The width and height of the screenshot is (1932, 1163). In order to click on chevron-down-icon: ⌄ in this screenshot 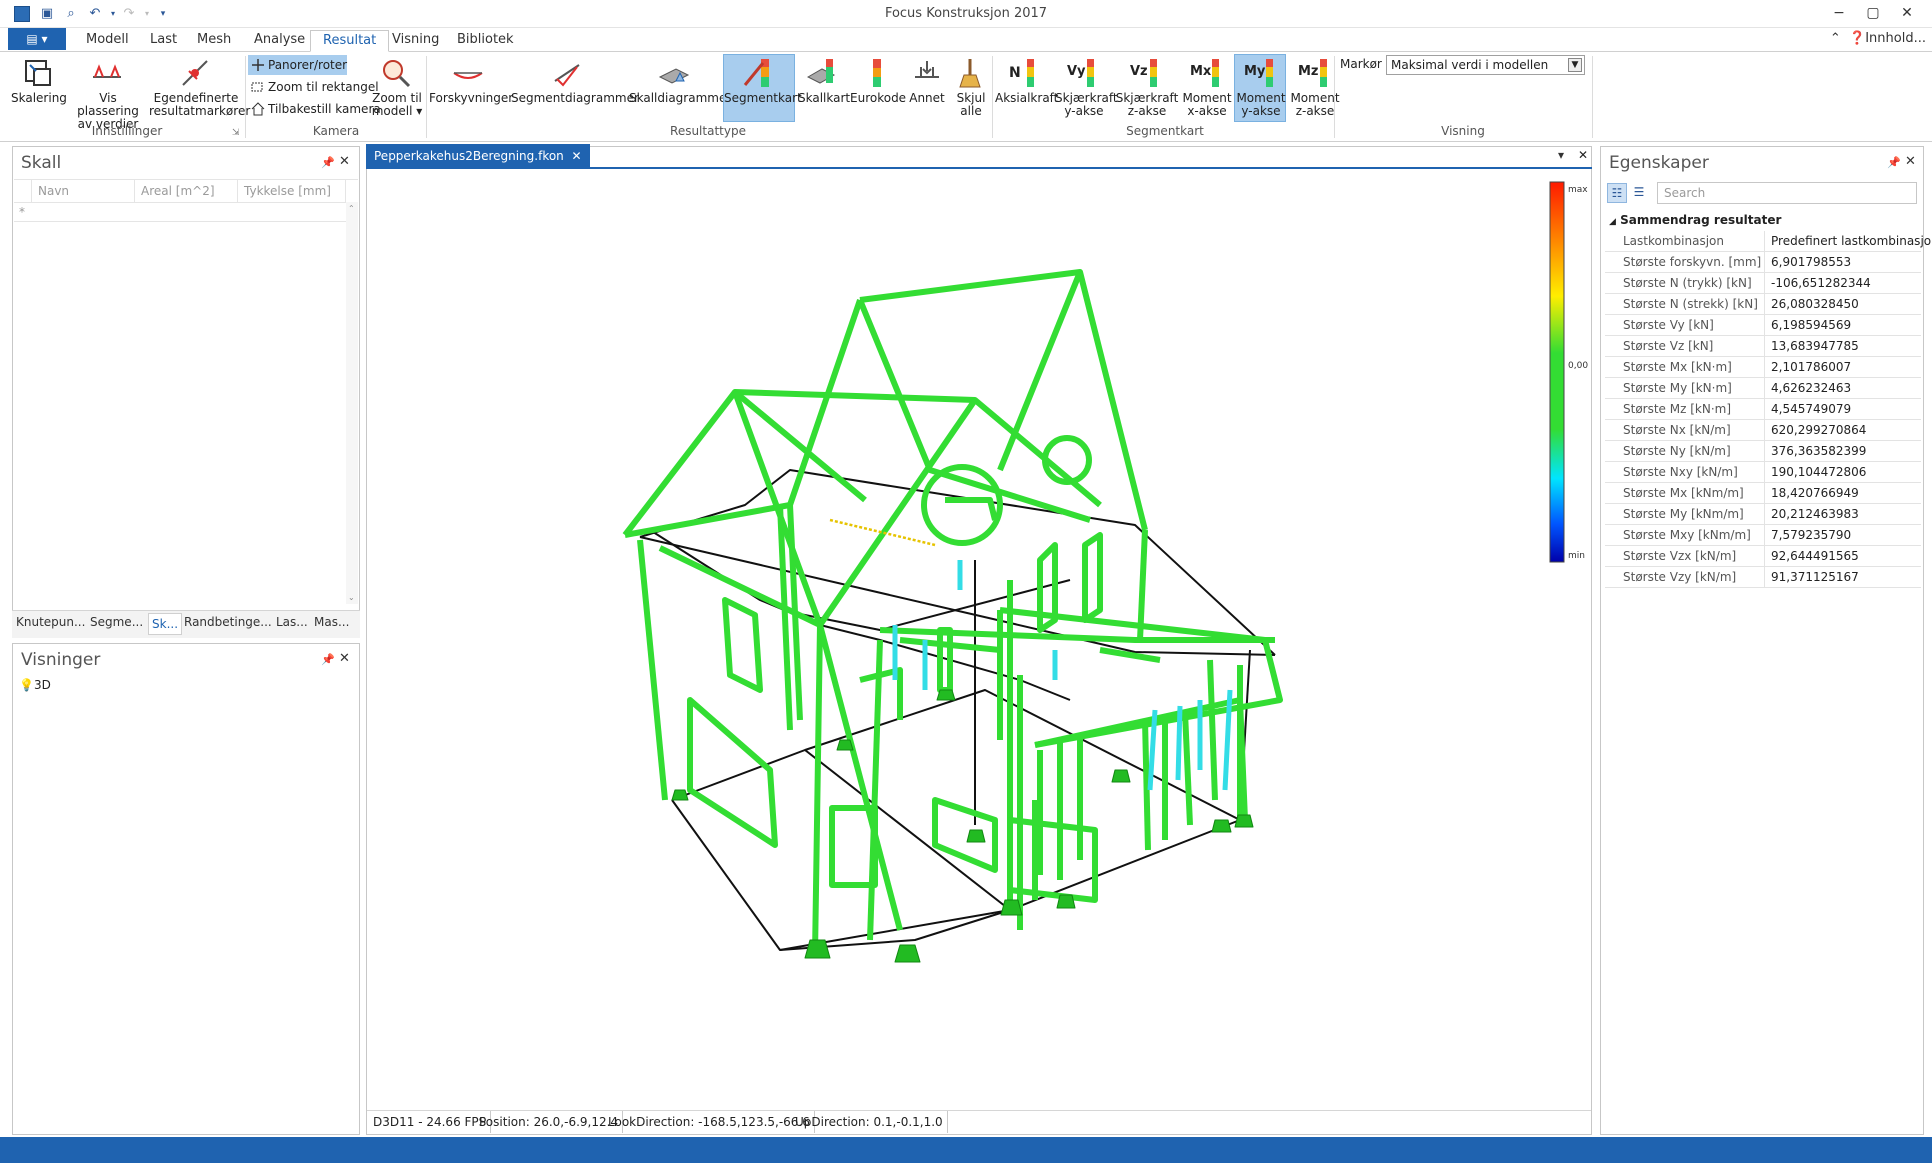, I will do `click(351, 597)`.